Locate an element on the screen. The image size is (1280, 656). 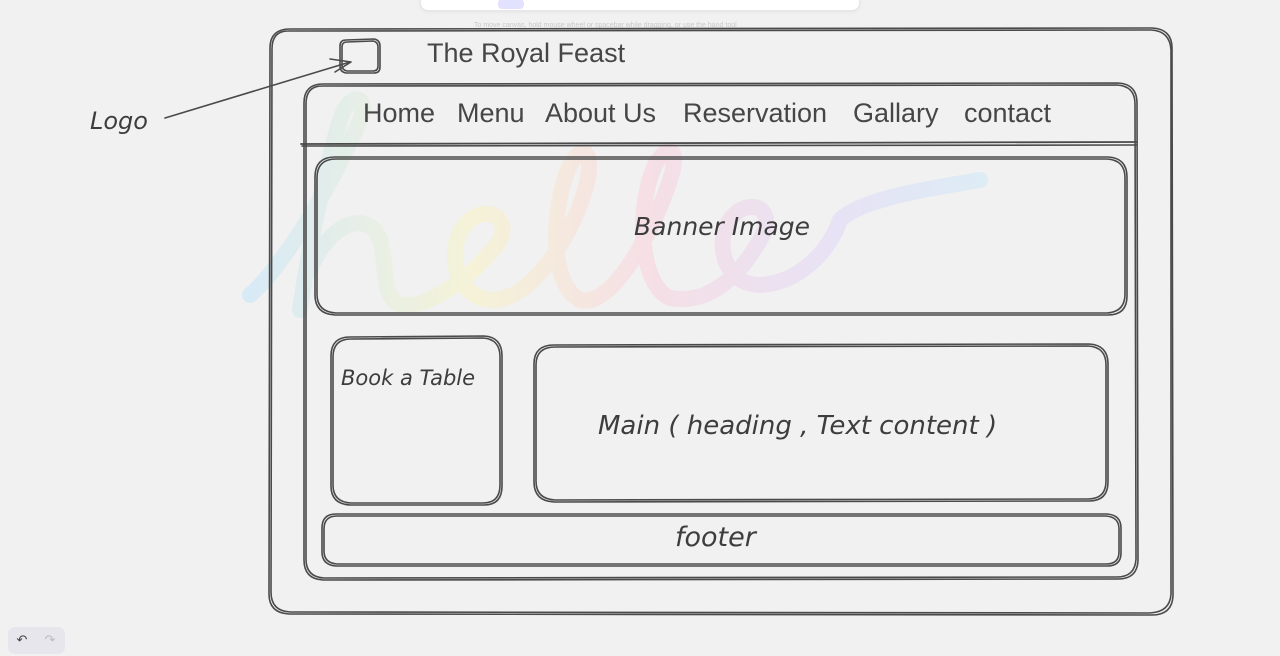
site-title: The Royal Feast is located at coordinates (526, 53).